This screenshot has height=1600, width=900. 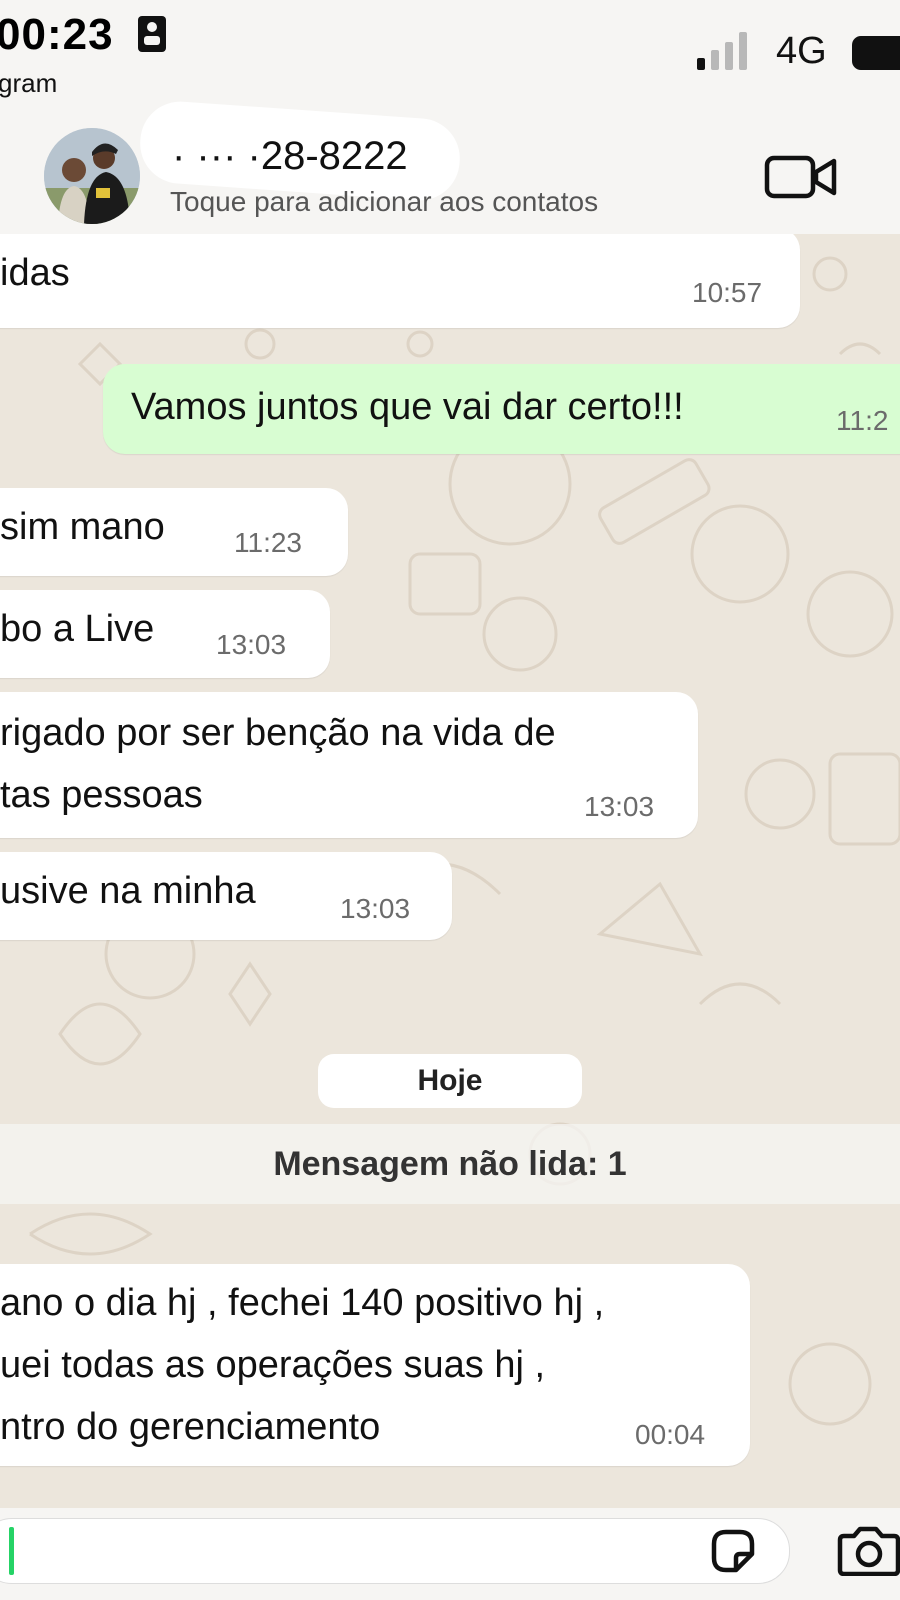 I want to click on signal-icon, so click(x=727, y=50).